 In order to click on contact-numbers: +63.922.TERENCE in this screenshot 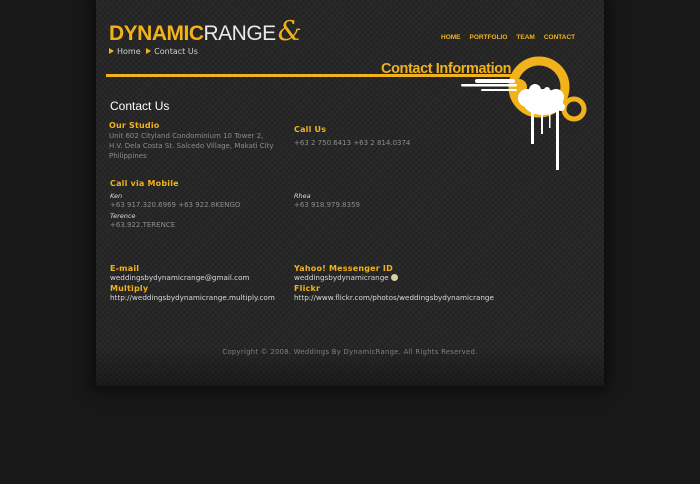, I will do `click(143, 225)`.